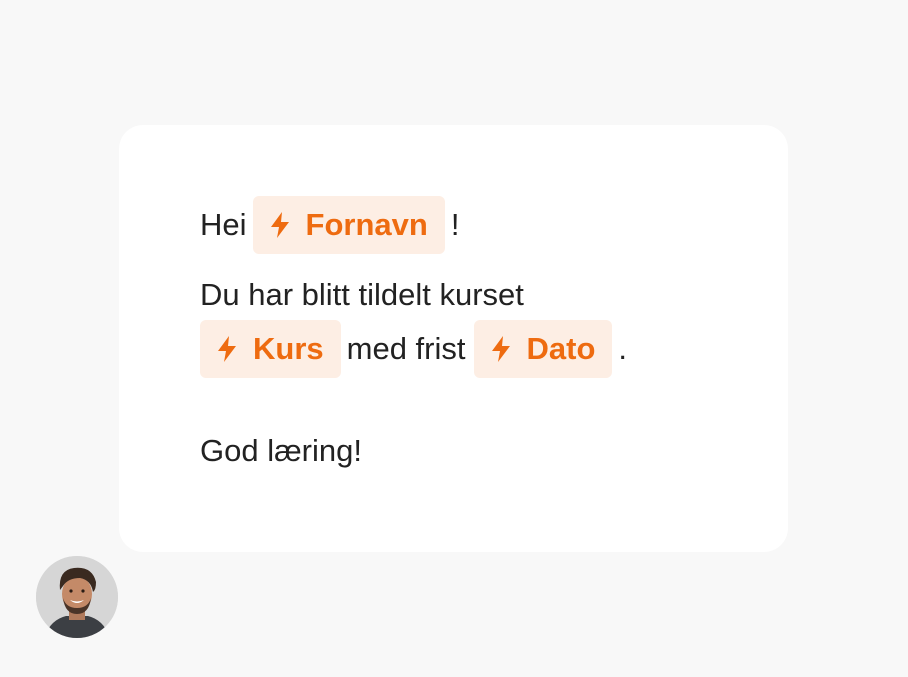  What do you see at coordinates (455, 224) in the screenshot?
I see `exclamation-text: !` at bounding box center [455, 224].